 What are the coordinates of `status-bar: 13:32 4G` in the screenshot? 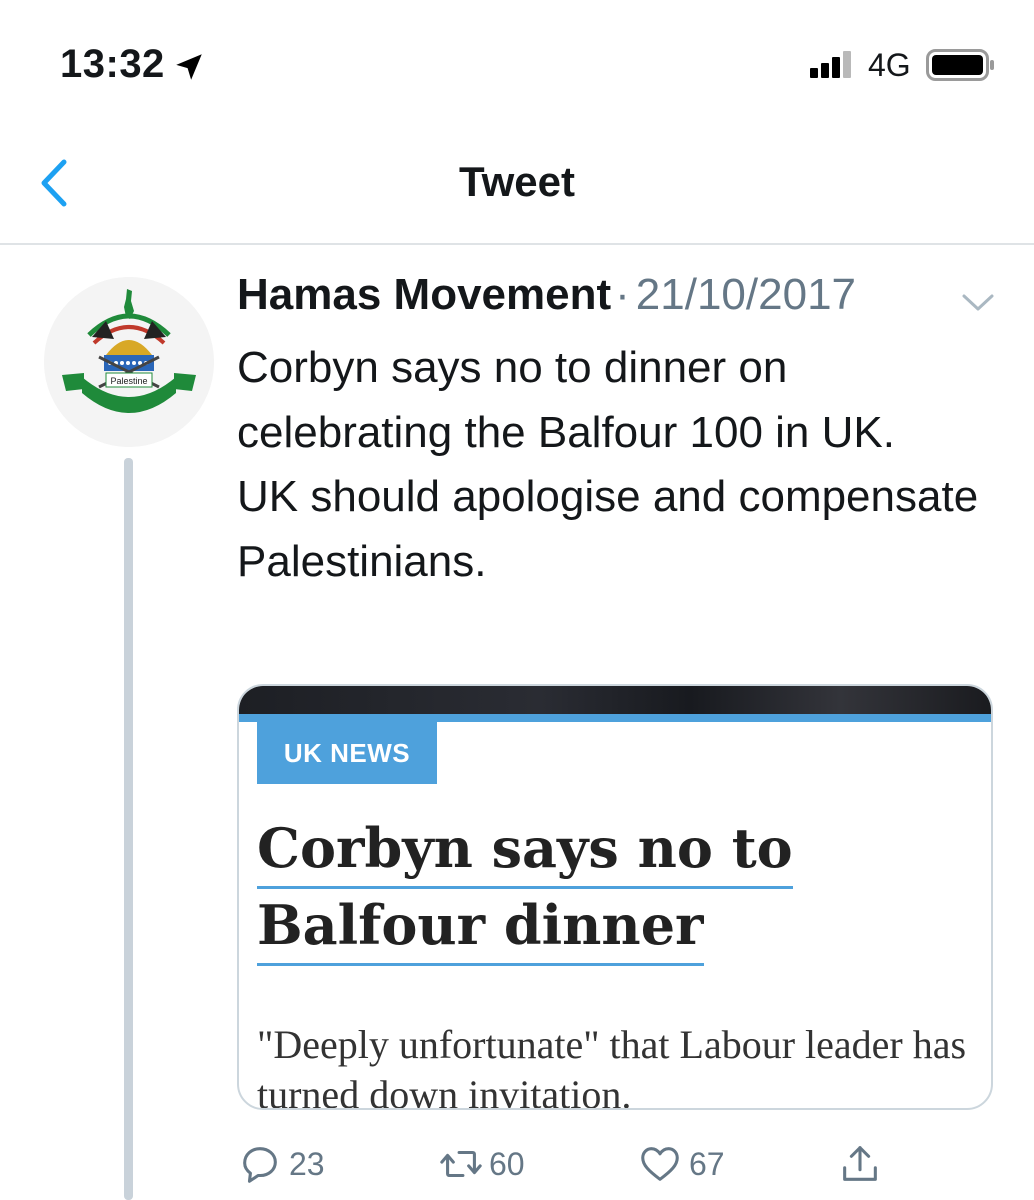 It's located at (517, 60).